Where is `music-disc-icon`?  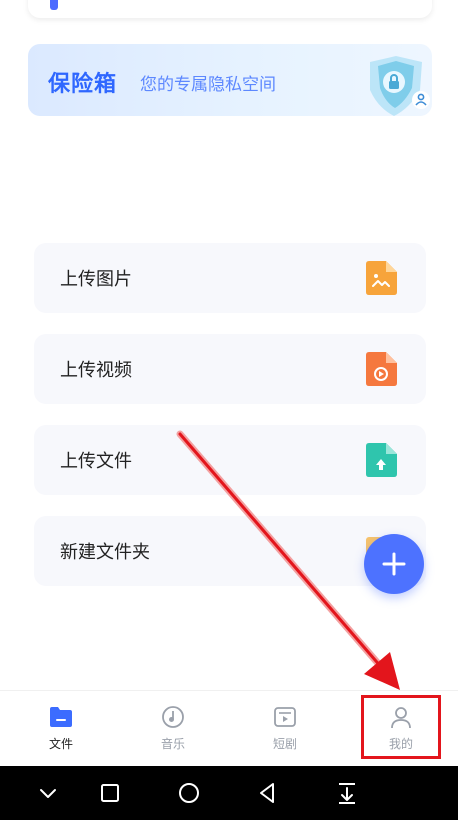
music-disc-icon is located at coordinates (173, 717).